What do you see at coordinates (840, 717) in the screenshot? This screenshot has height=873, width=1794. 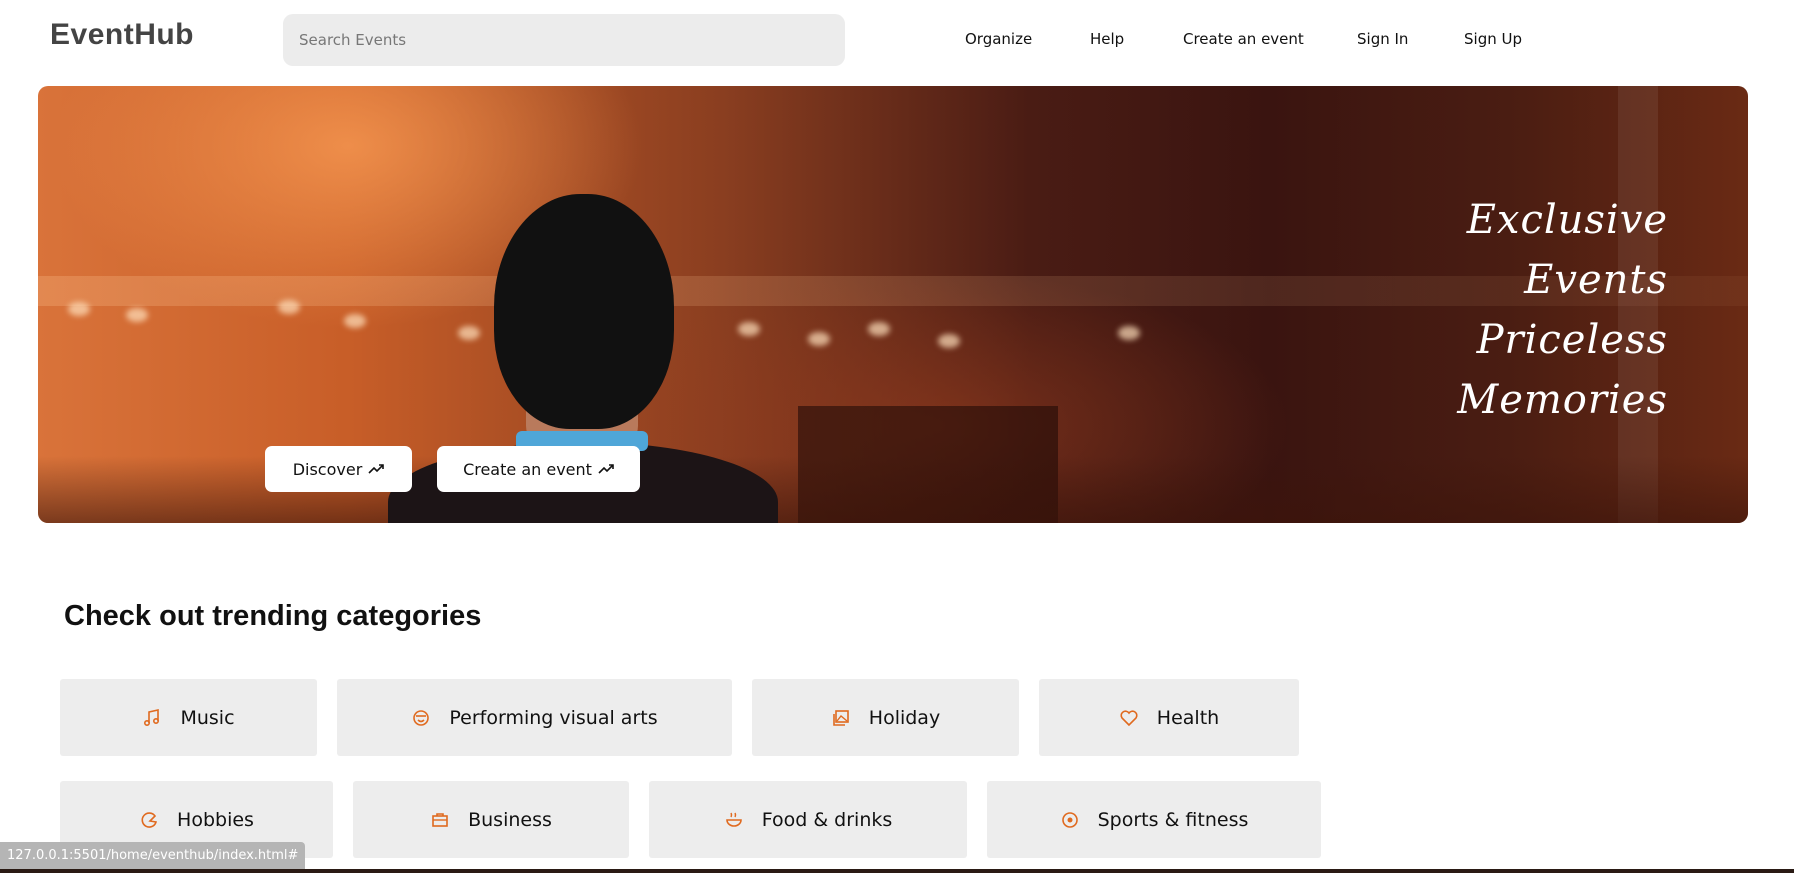 I see `photo-gallery-icon` at bounding box center [840, 717].